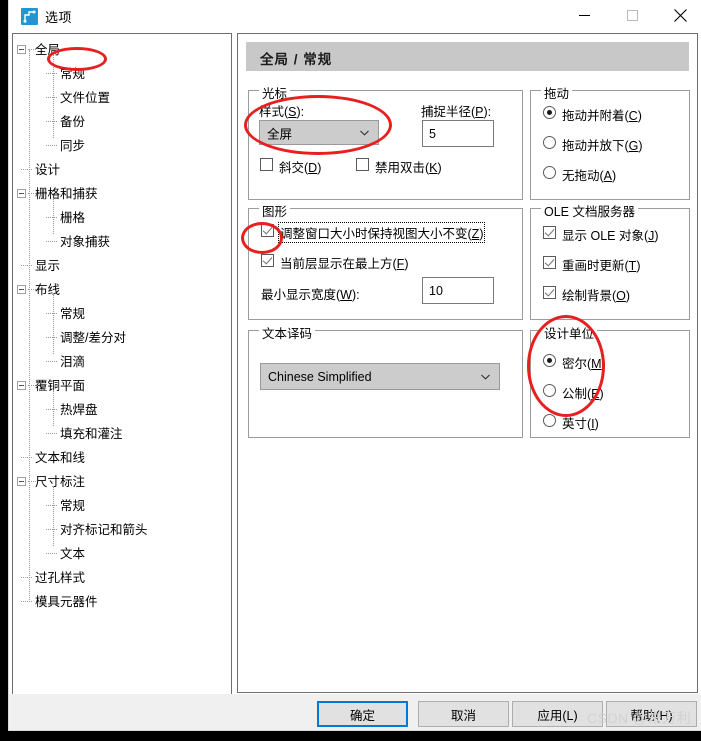  I want to click on tree-item: 过孔样式, so click(122, 578).